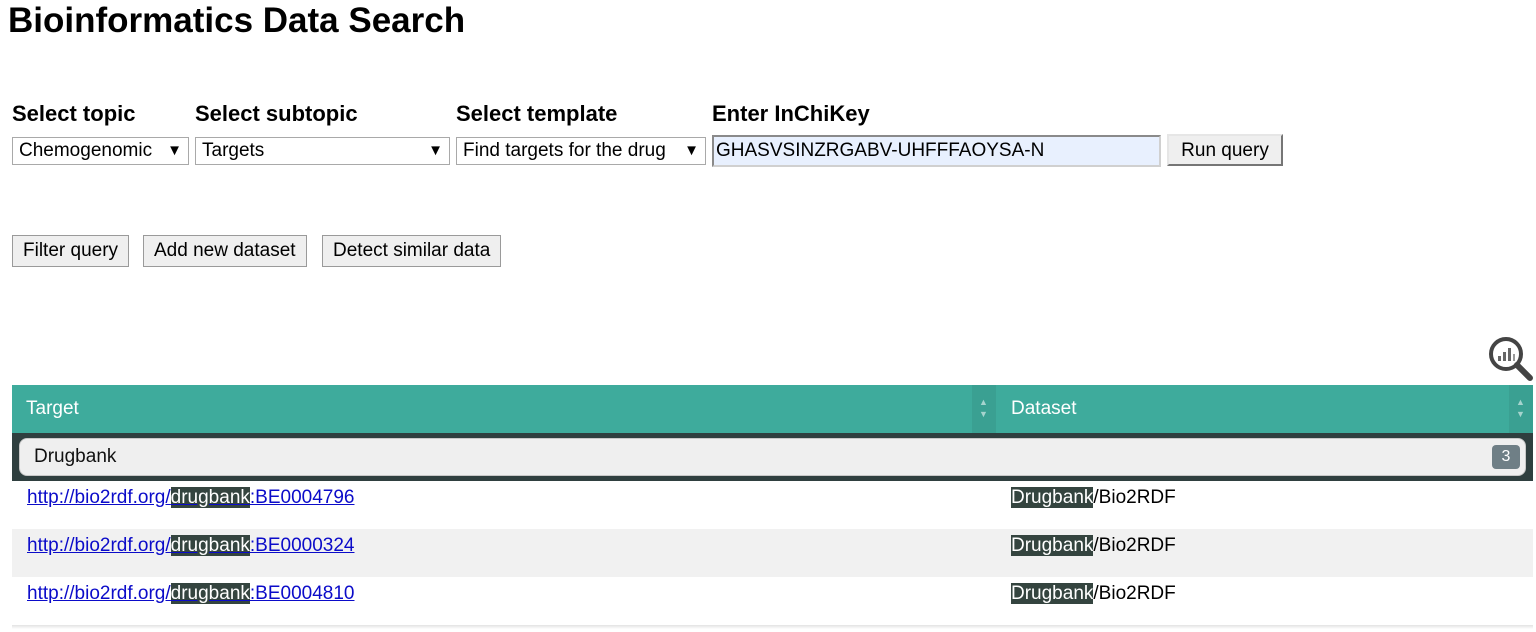  I want to click on subtopic-select-value: Targets, so click(233, 150).